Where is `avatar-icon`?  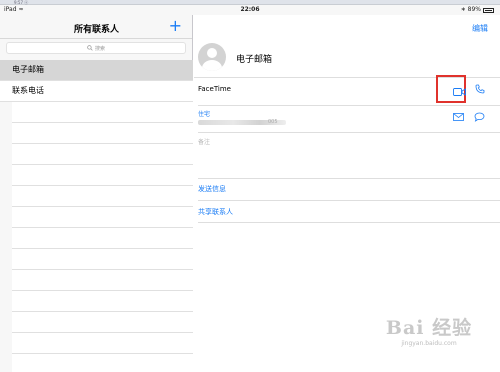
avatar-icon is located at coordinates (212, 57).